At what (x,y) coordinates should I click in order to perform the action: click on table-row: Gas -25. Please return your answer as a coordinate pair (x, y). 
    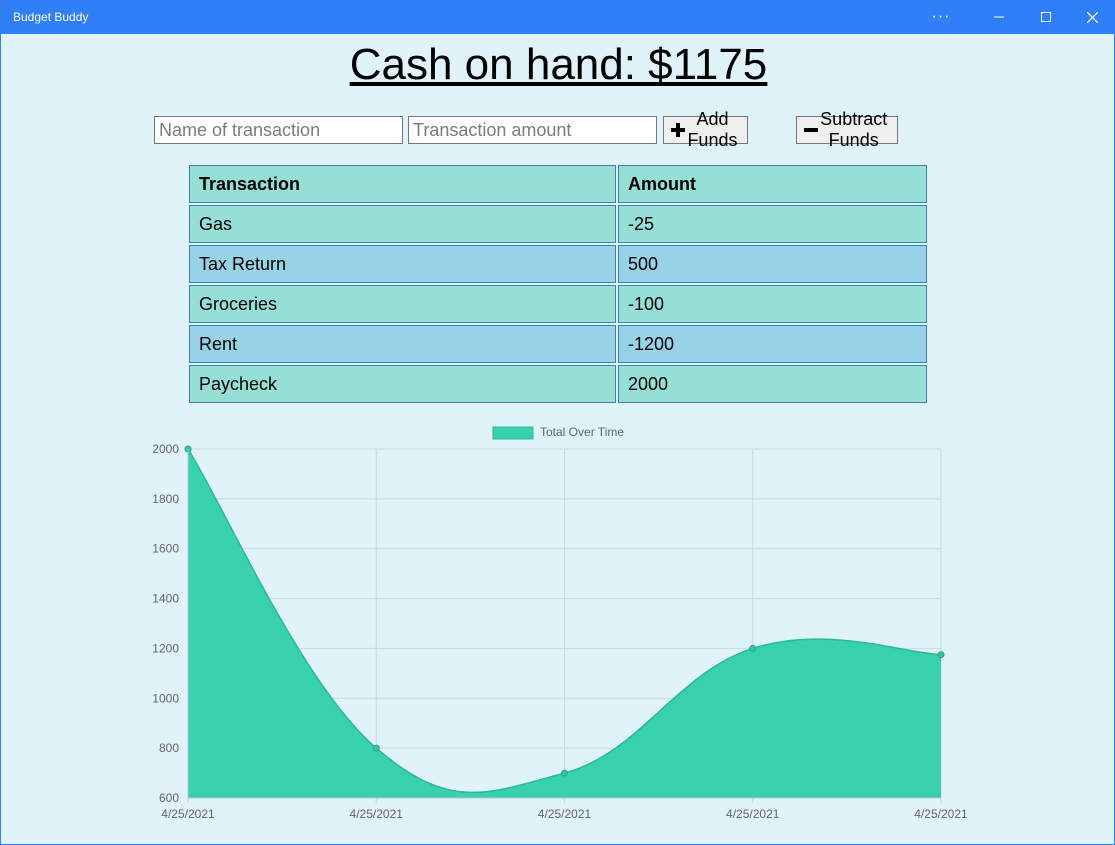
    Looking at the image, I should click on (558, 224).